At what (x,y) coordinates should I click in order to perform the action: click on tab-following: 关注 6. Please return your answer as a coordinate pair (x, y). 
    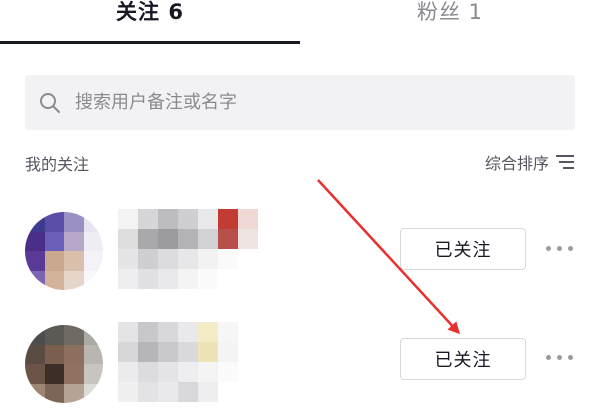
    Looking at the image, I should click on (150, 21).